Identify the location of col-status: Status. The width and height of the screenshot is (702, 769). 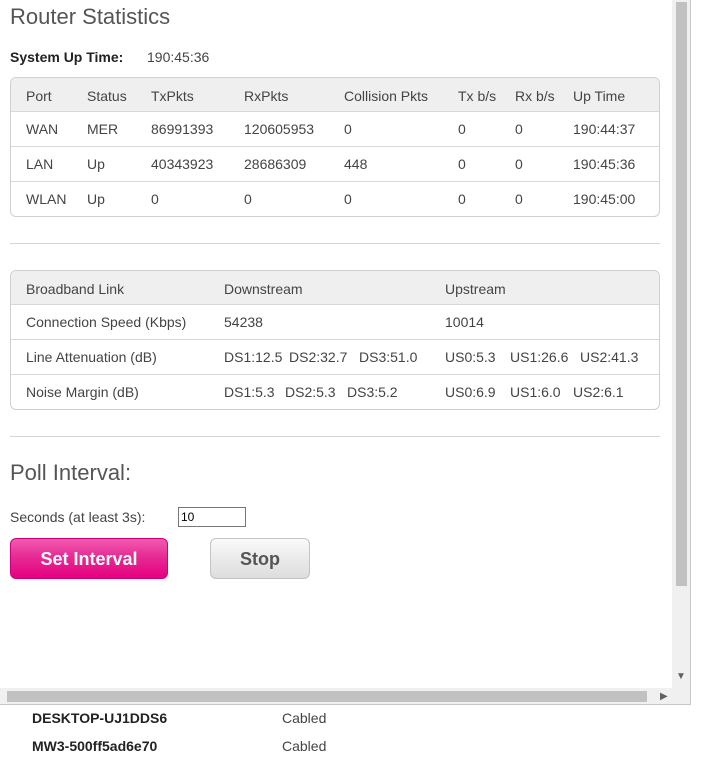
(107, 96).